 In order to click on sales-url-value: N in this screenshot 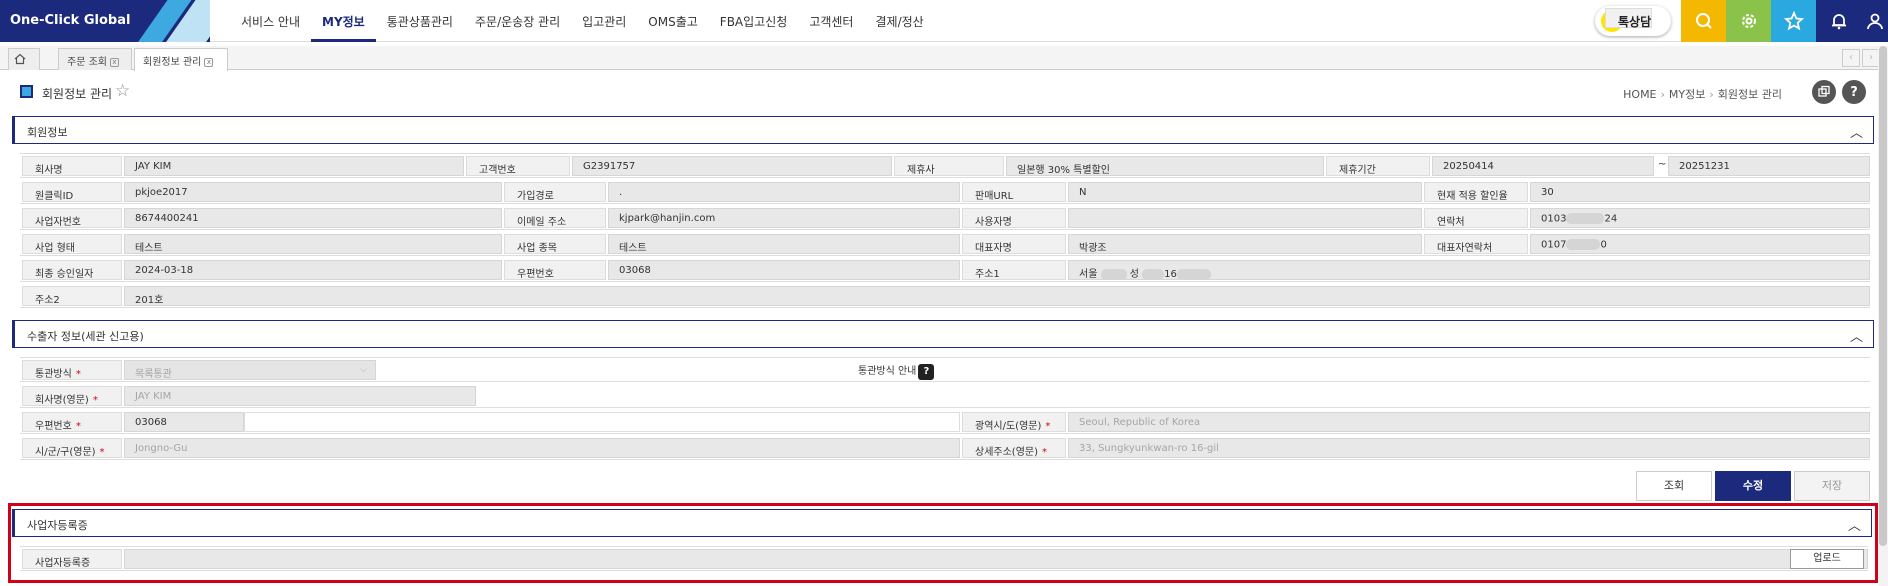, I will do `click(1245, 192)`.